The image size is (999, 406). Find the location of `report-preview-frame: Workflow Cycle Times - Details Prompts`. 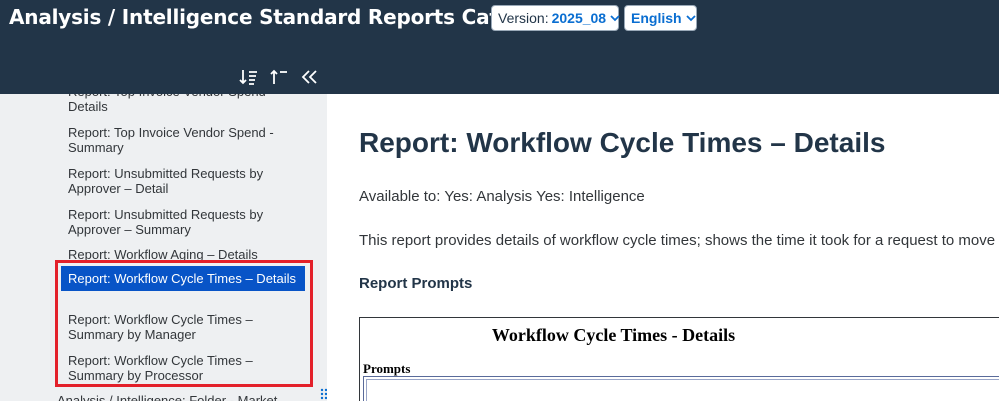

report-preview-frame: Workflow Cycle Times - Details Prompts is located at coordinates (679, 359).